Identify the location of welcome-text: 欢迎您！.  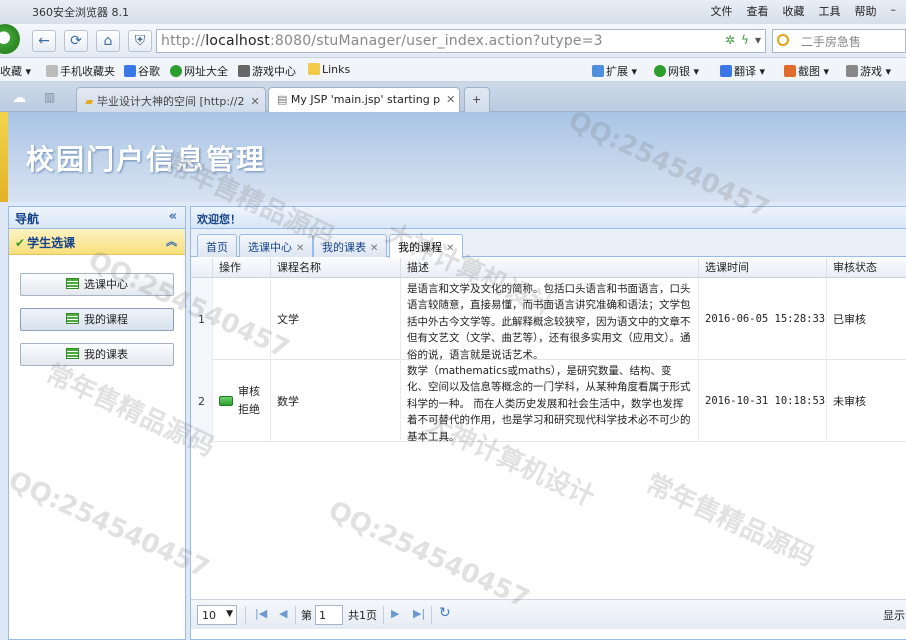
(548, 218).